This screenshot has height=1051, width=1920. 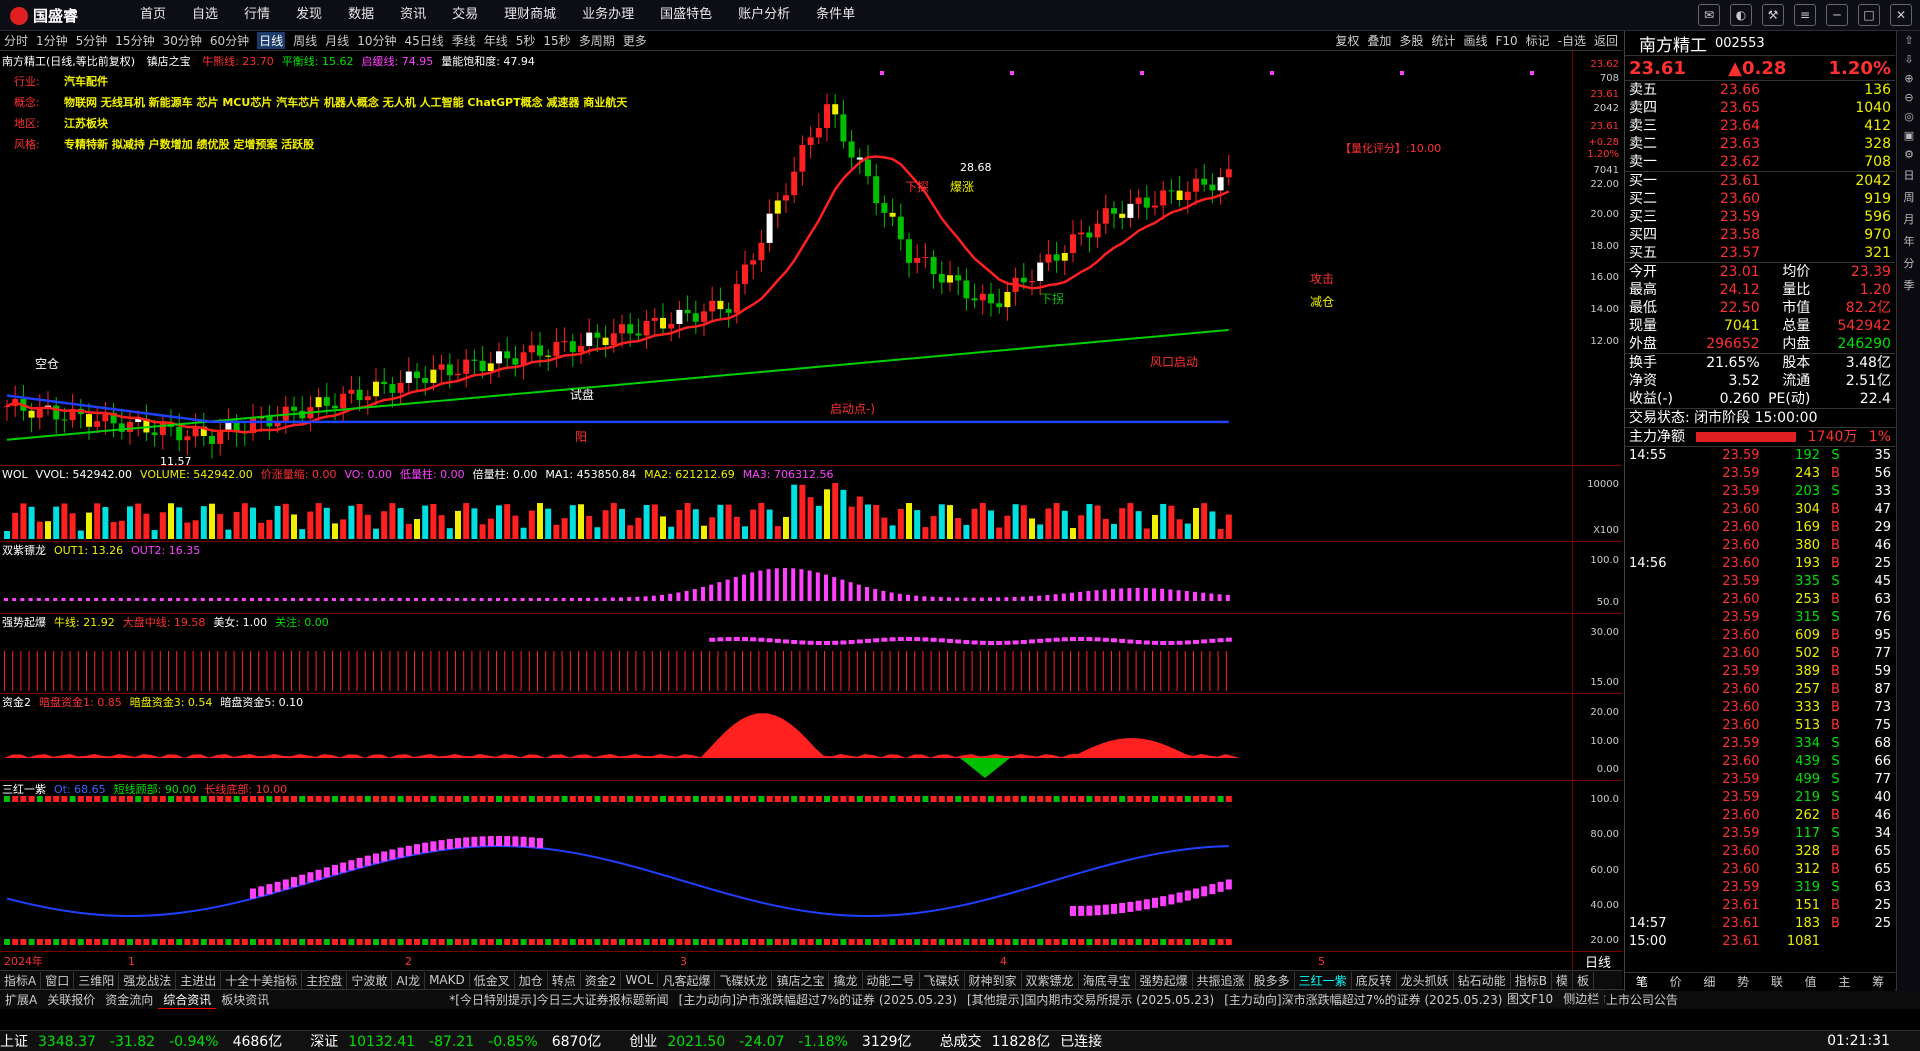 What do you see at coordinates (1760, 162) in the screenshot?
I see `ask-row-4: 卖一 23.62 708` at bounding box center [1760, 162].